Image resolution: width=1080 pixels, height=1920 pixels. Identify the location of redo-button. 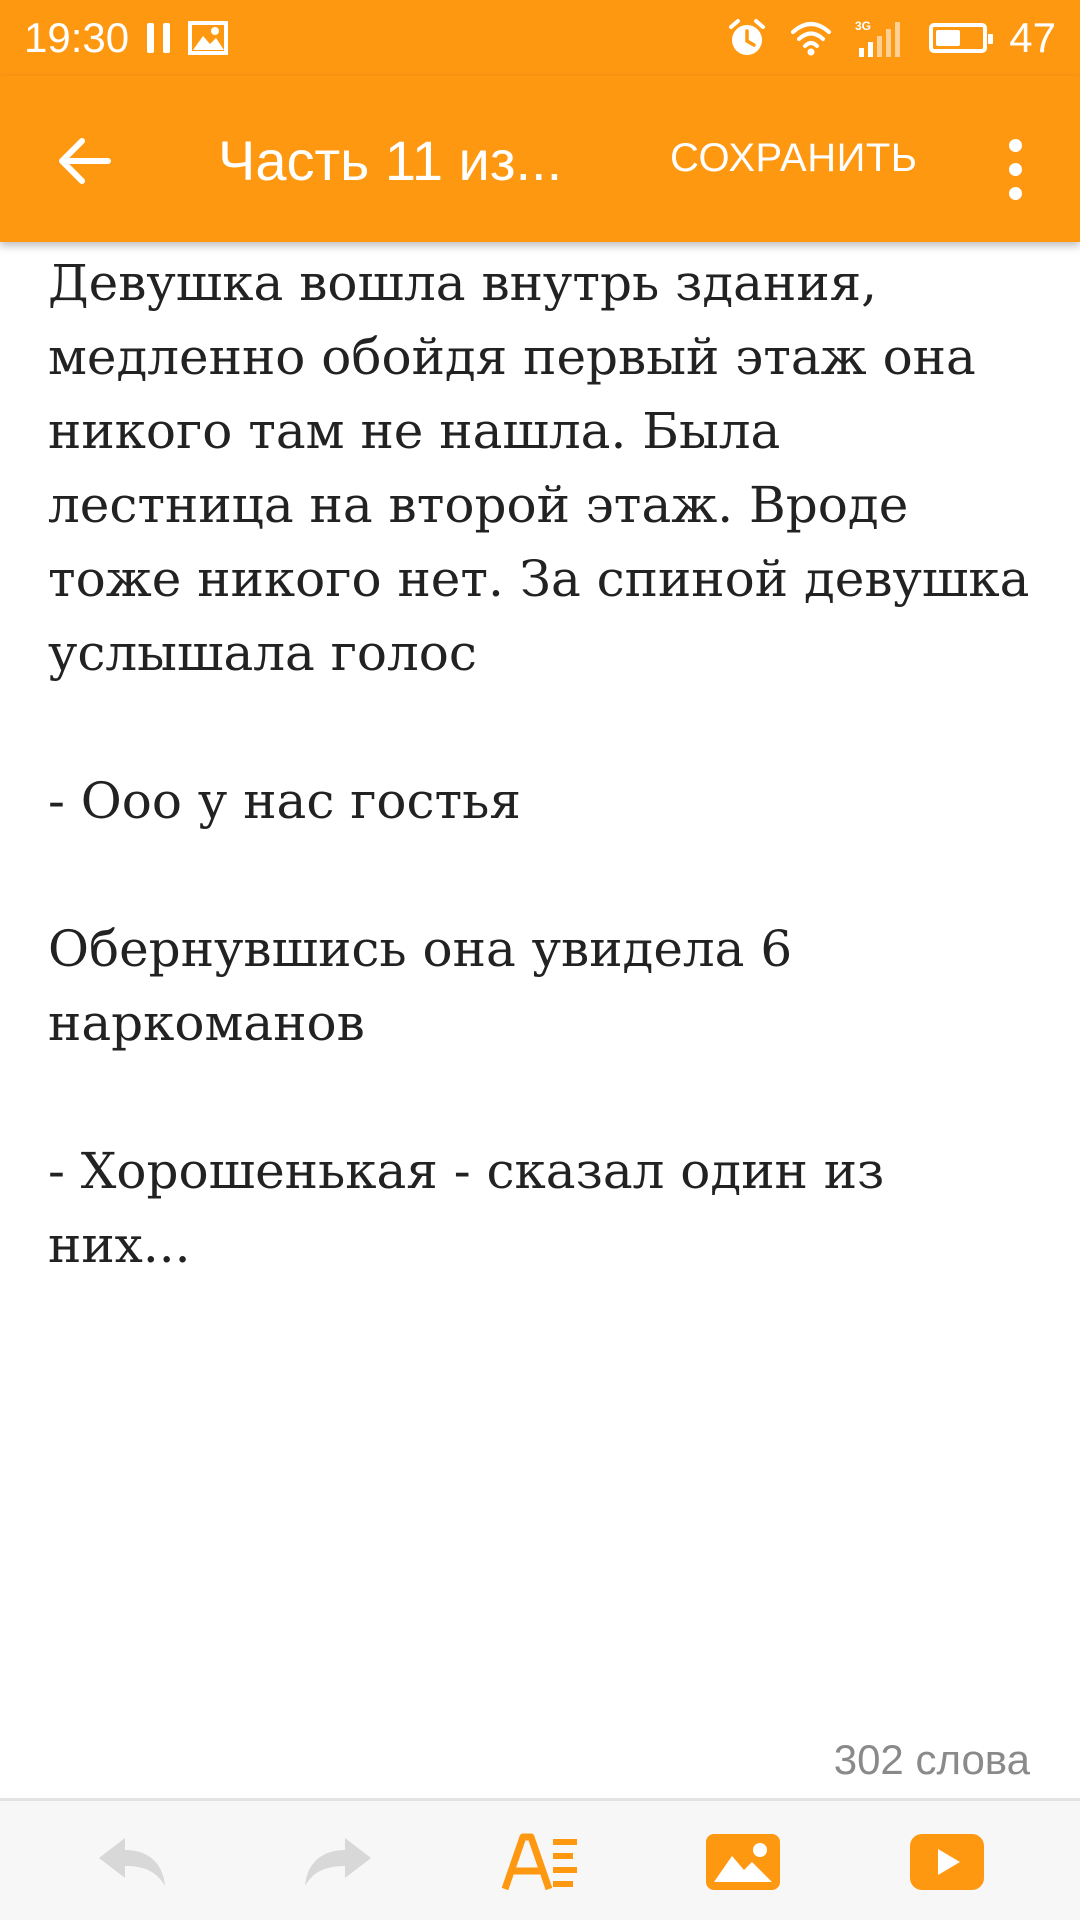
(337, 1862).